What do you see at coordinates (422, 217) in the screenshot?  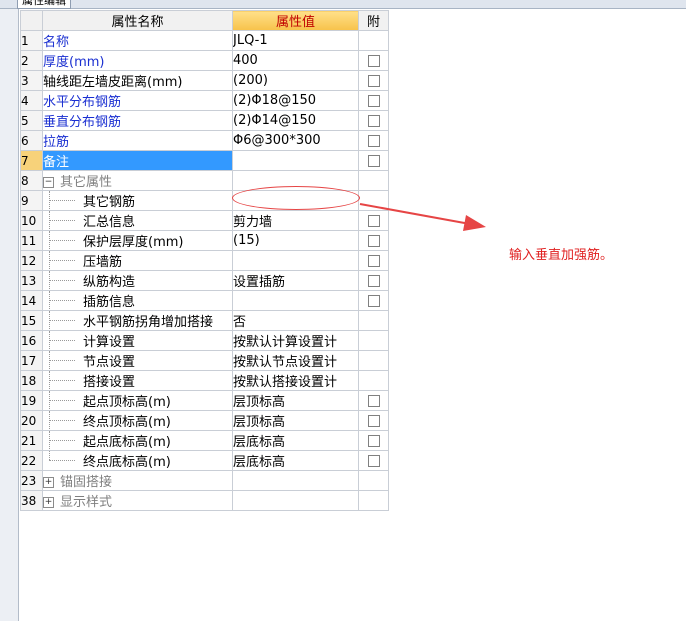 I see `annotation-arrow` at bounding box center [422, 217].